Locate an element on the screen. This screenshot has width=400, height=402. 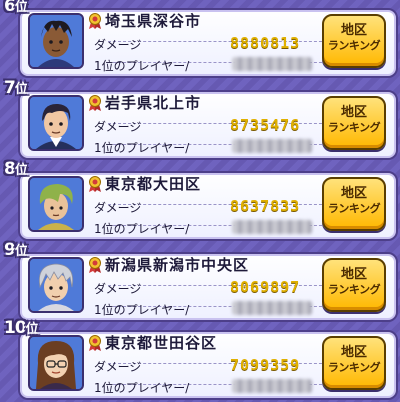
damage-value: 8735476 is located at coordinates (265, 125).